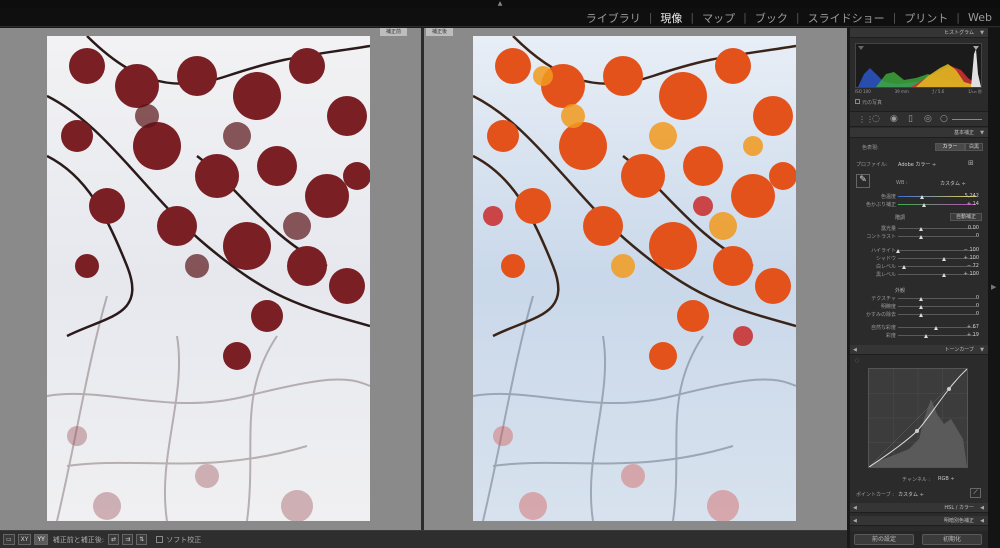 This screenshot has width=1000, height=548. What do you see at coordinates (114, 539) in the screenshot?
I see `swap-settings-button: ⇄` at bounding box center [114, 539].